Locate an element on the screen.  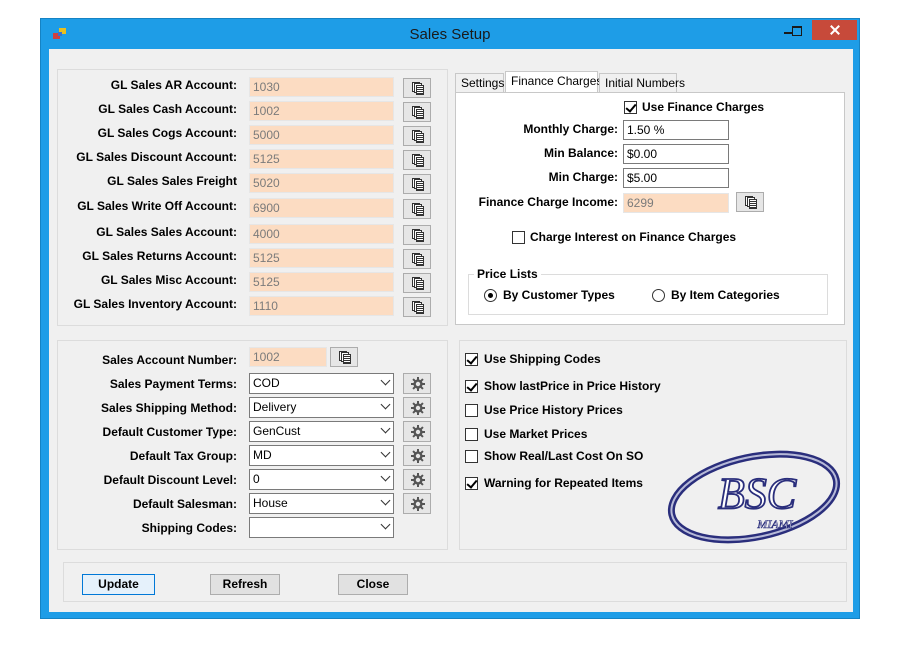
dropdown-value: GenCust is located at coordinates (277, 431).